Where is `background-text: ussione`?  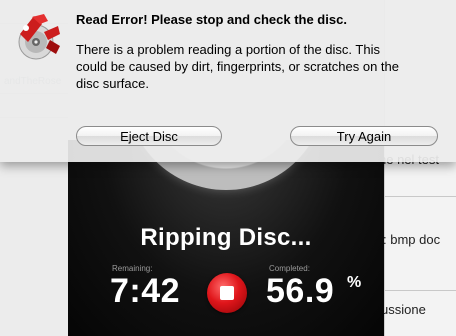
background-text: ussione is located at coordinates (403, 309).